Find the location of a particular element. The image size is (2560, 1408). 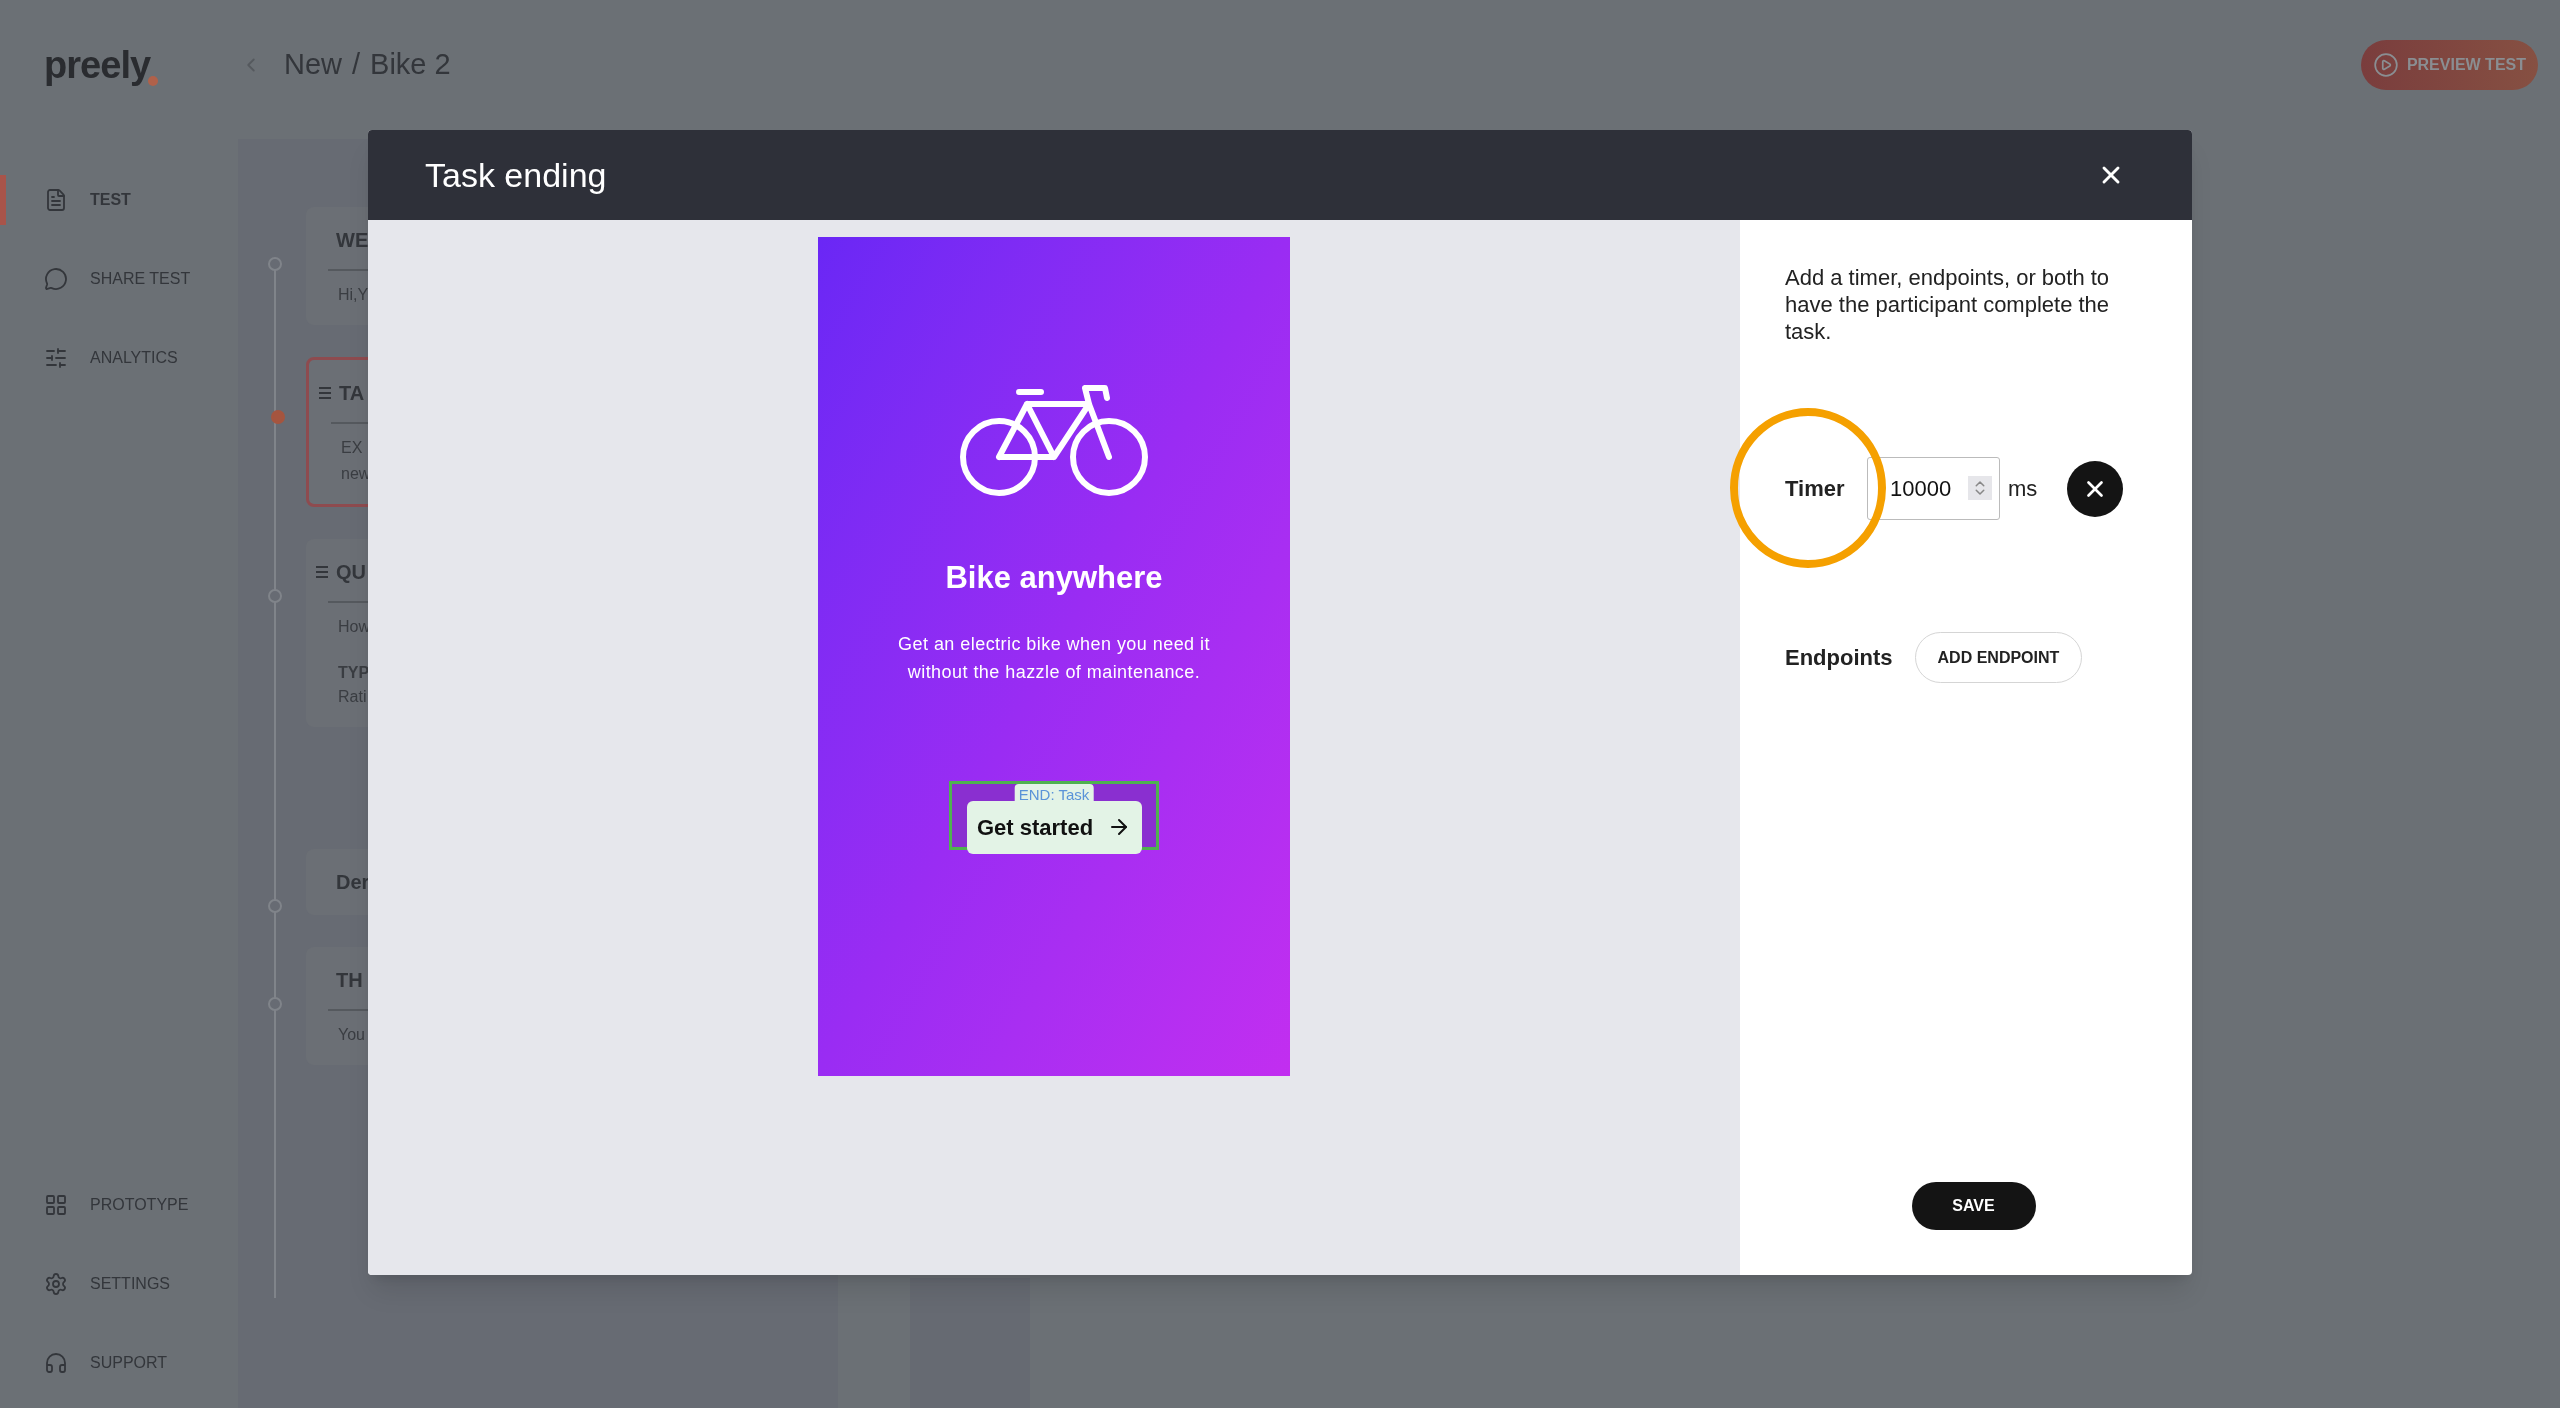

headset-icon is located at coordinates (56, 1363).